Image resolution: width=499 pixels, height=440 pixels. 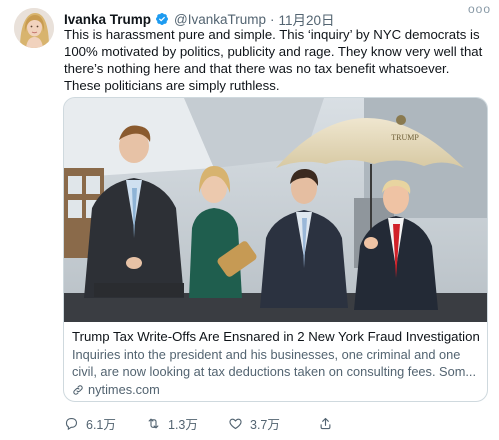 What do you see at coordinates (235, 423) in the screenshot?
I see `like-icon` at bounding box center [235, 423].